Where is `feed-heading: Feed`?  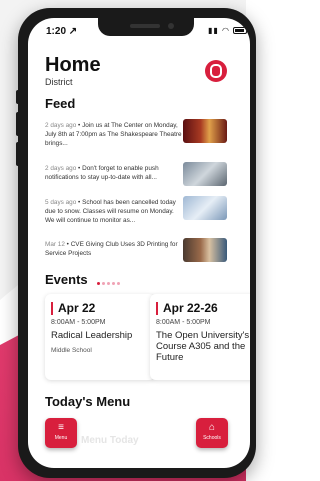
feed-heading: Feed is located at coordinates (60, 103).